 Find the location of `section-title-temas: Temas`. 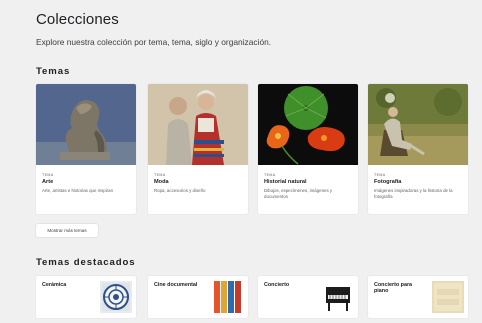

section-title-temas: Temas is located at coordinates (53, 71).